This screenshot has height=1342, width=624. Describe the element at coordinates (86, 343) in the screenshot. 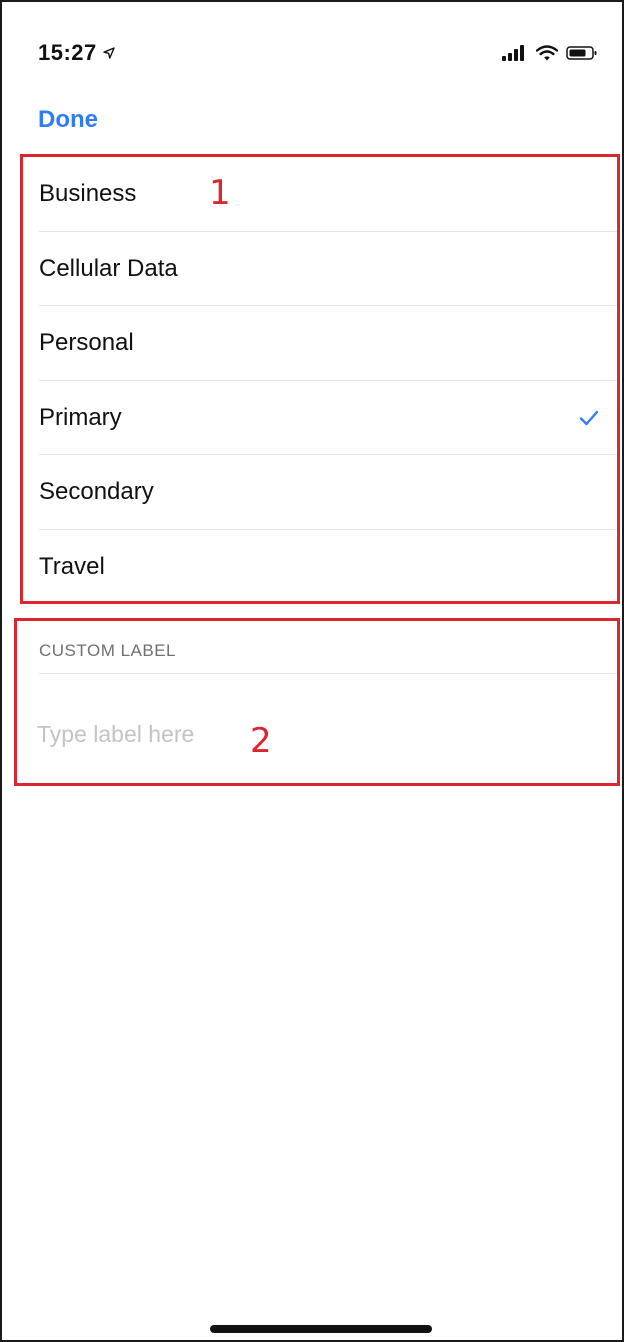

I see `option-label: Personal` at that location.